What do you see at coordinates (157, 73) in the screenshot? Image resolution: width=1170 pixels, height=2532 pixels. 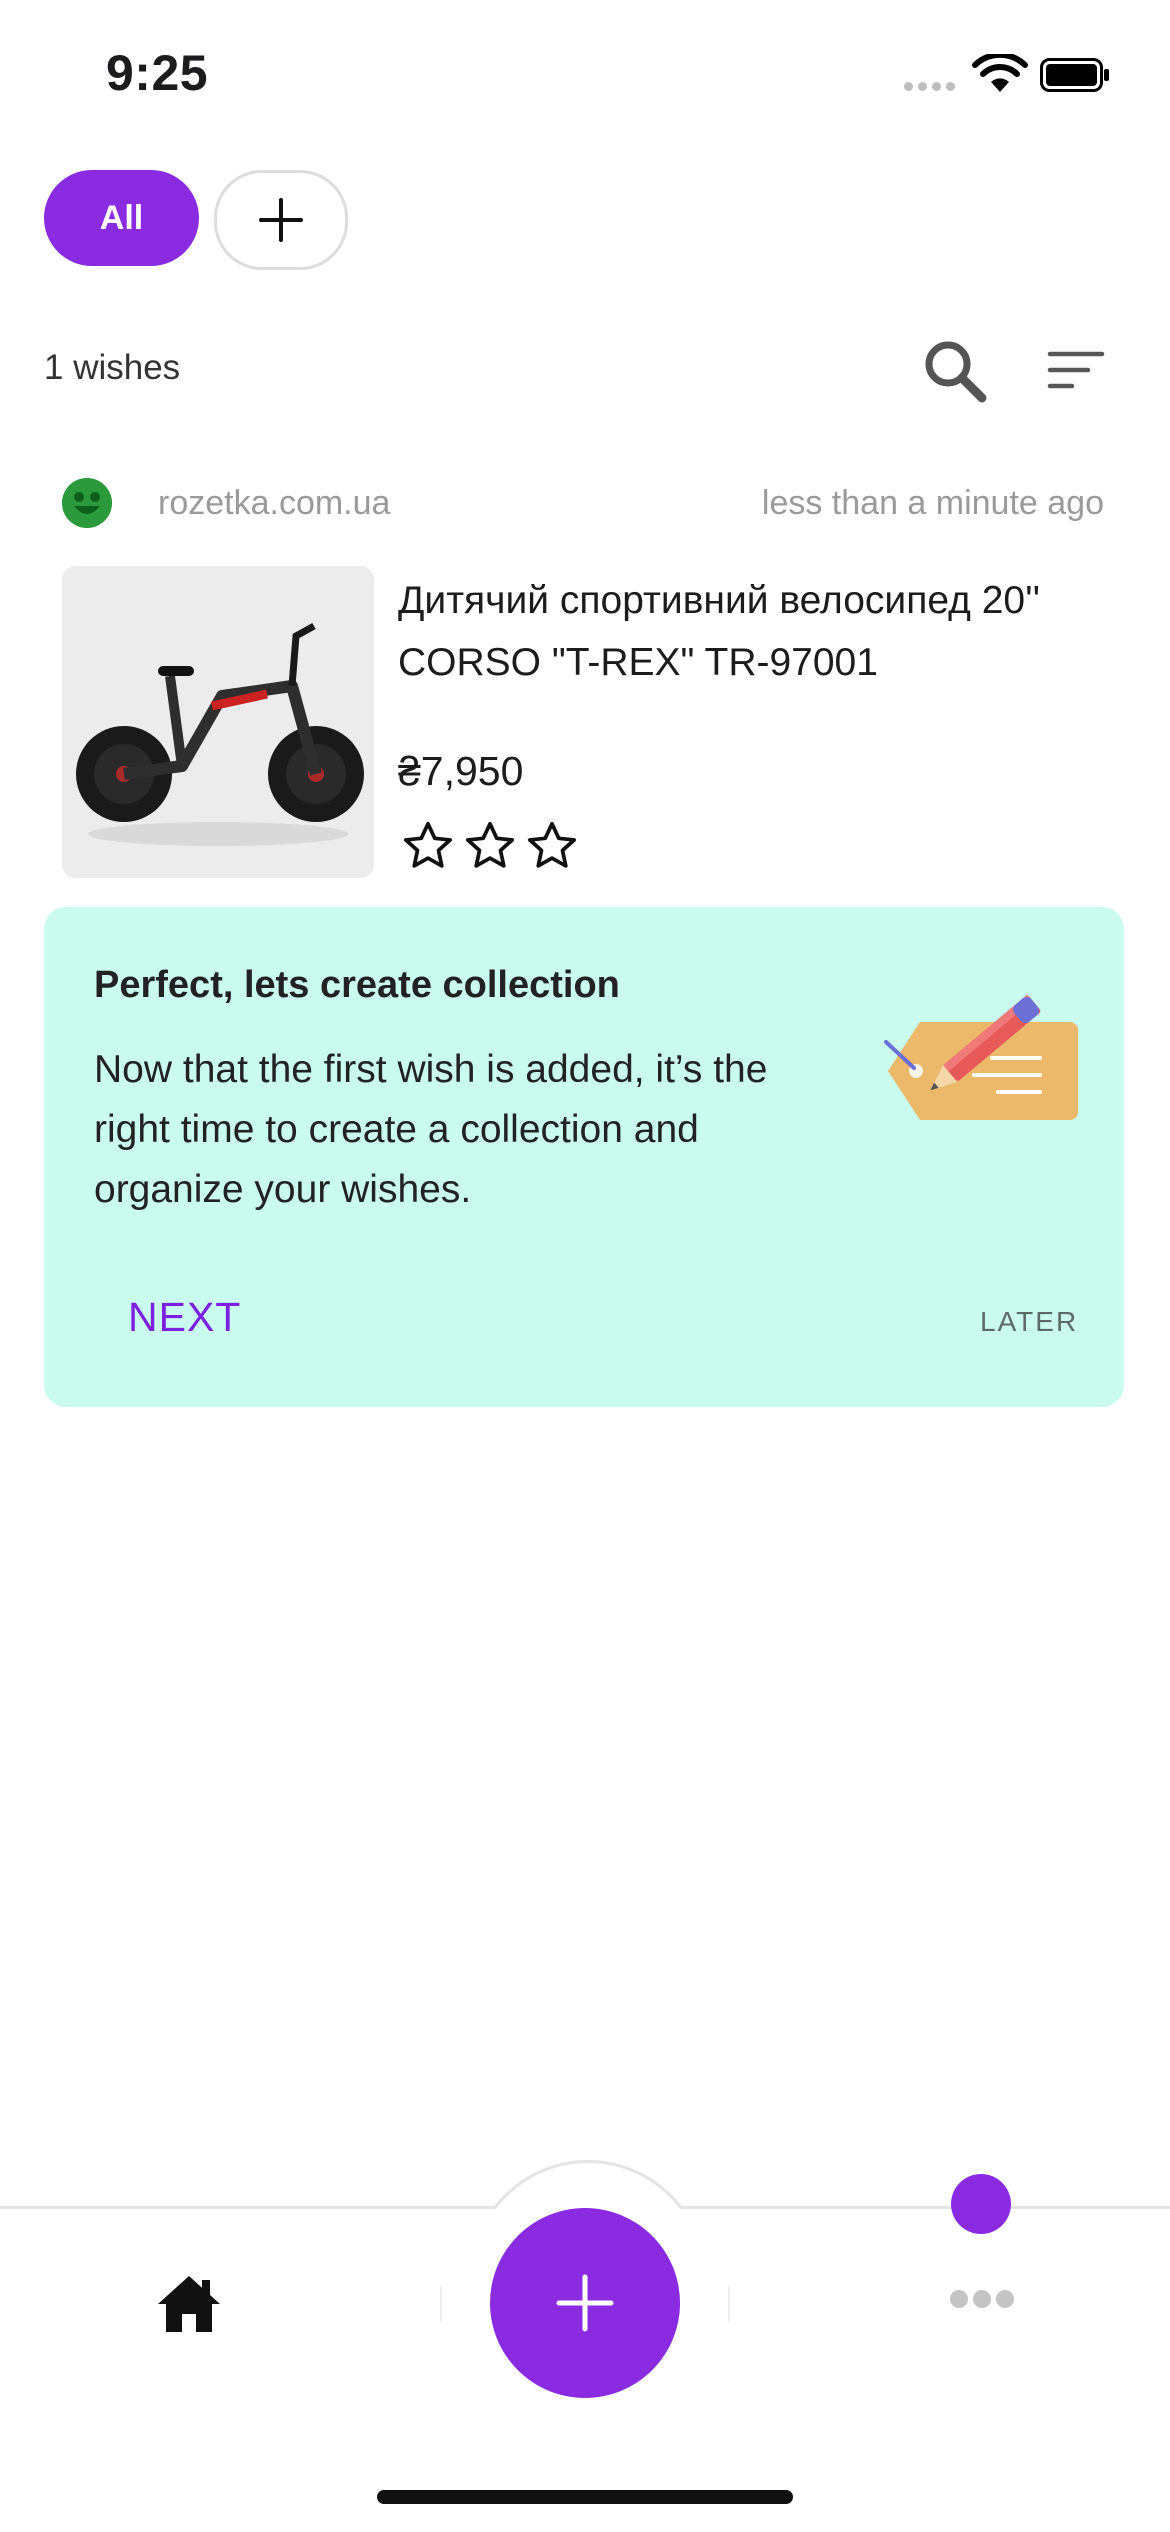 I see `status-time: 9:25` at bounding box center [157, 73].